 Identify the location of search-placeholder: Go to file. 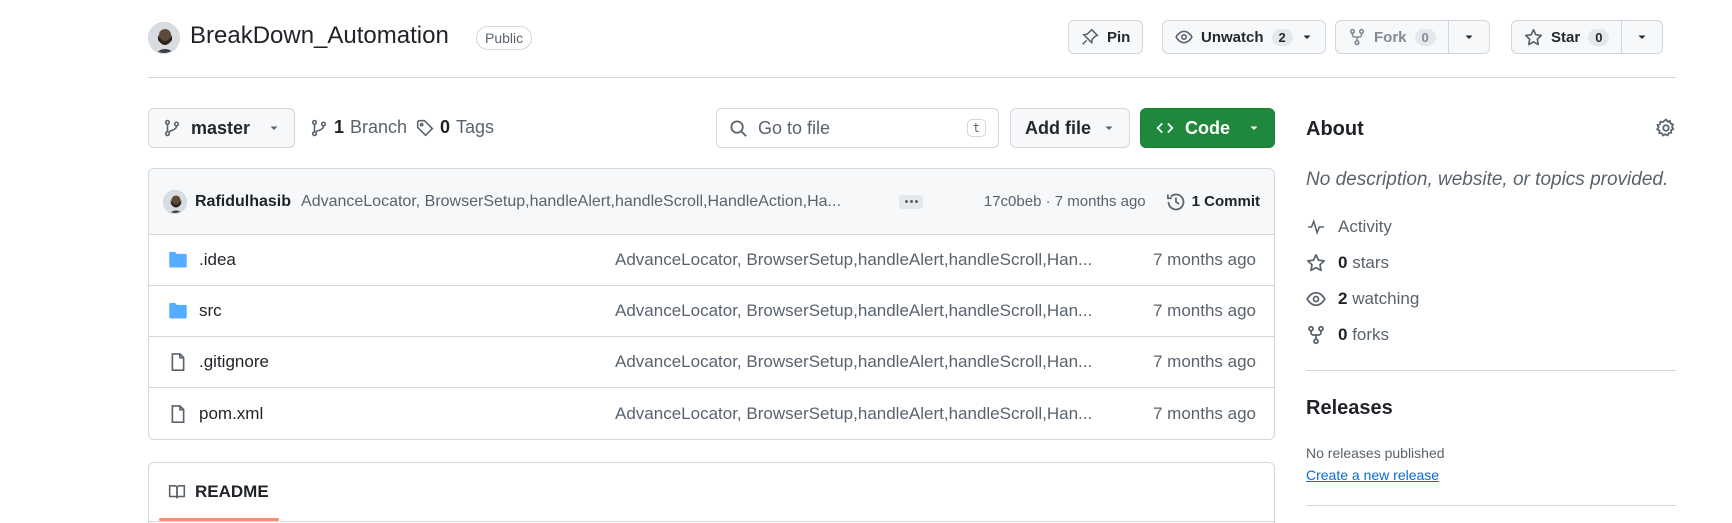
(794, 127).